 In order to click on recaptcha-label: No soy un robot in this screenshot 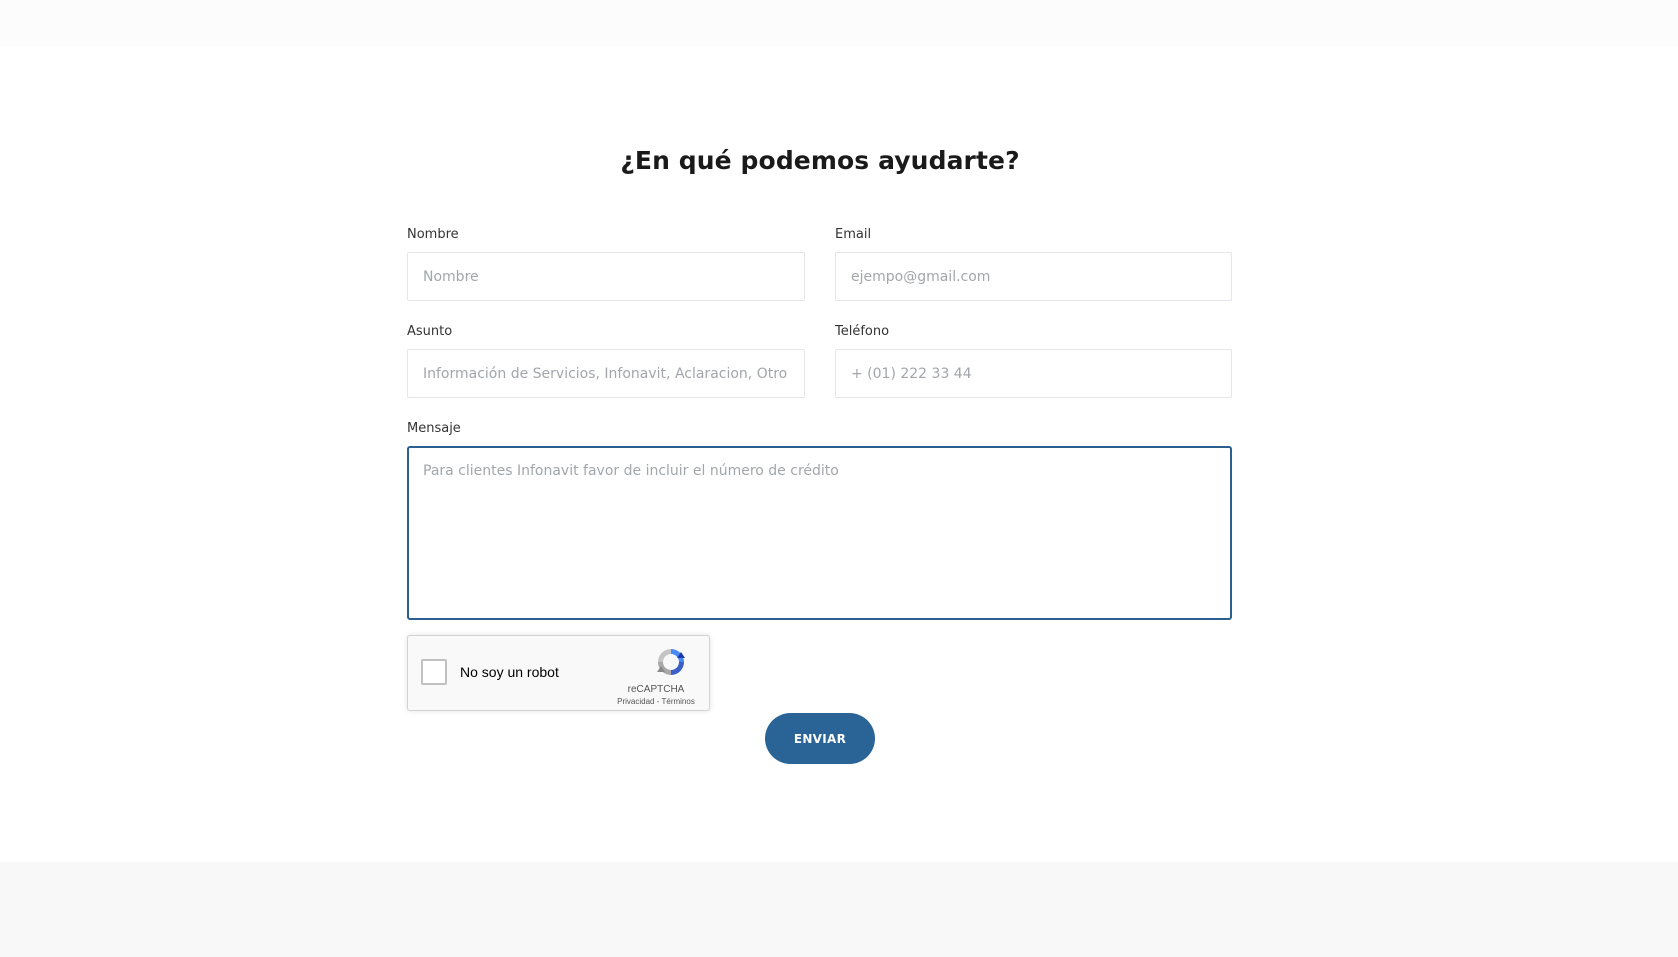, I will do `click(509, 672)`.